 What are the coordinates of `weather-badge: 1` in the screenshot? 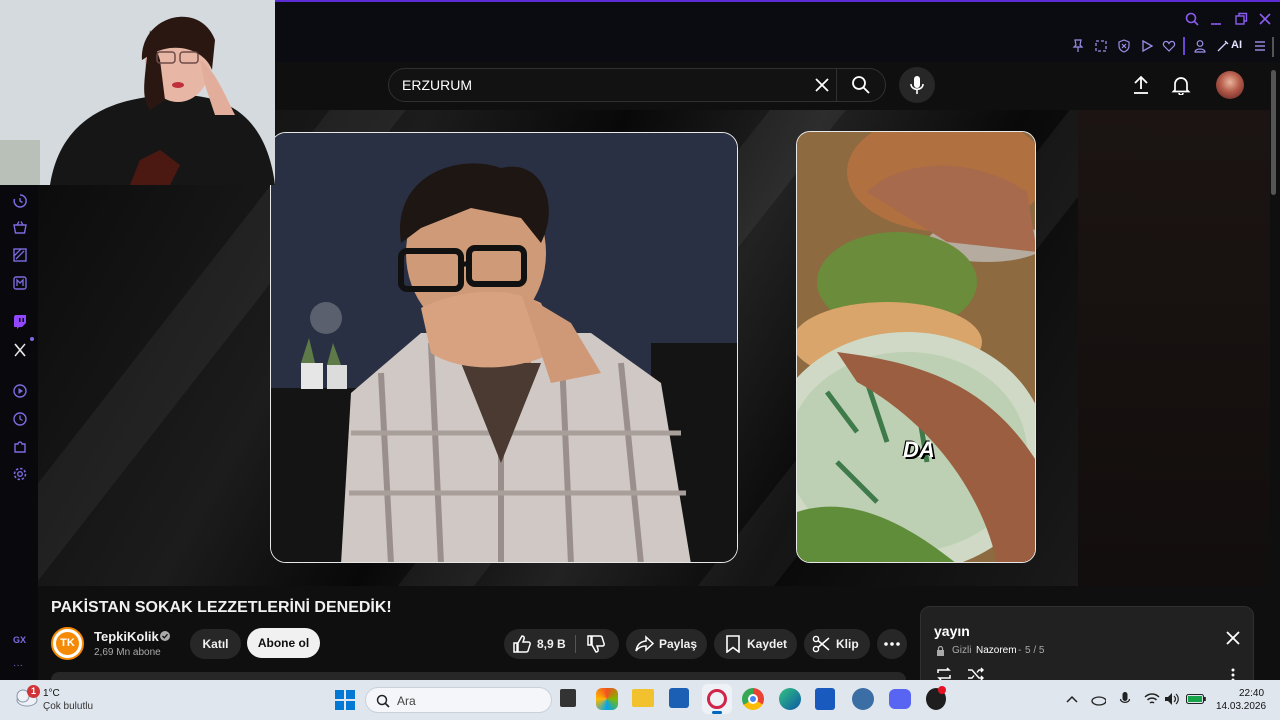 It's located at (33, 691).